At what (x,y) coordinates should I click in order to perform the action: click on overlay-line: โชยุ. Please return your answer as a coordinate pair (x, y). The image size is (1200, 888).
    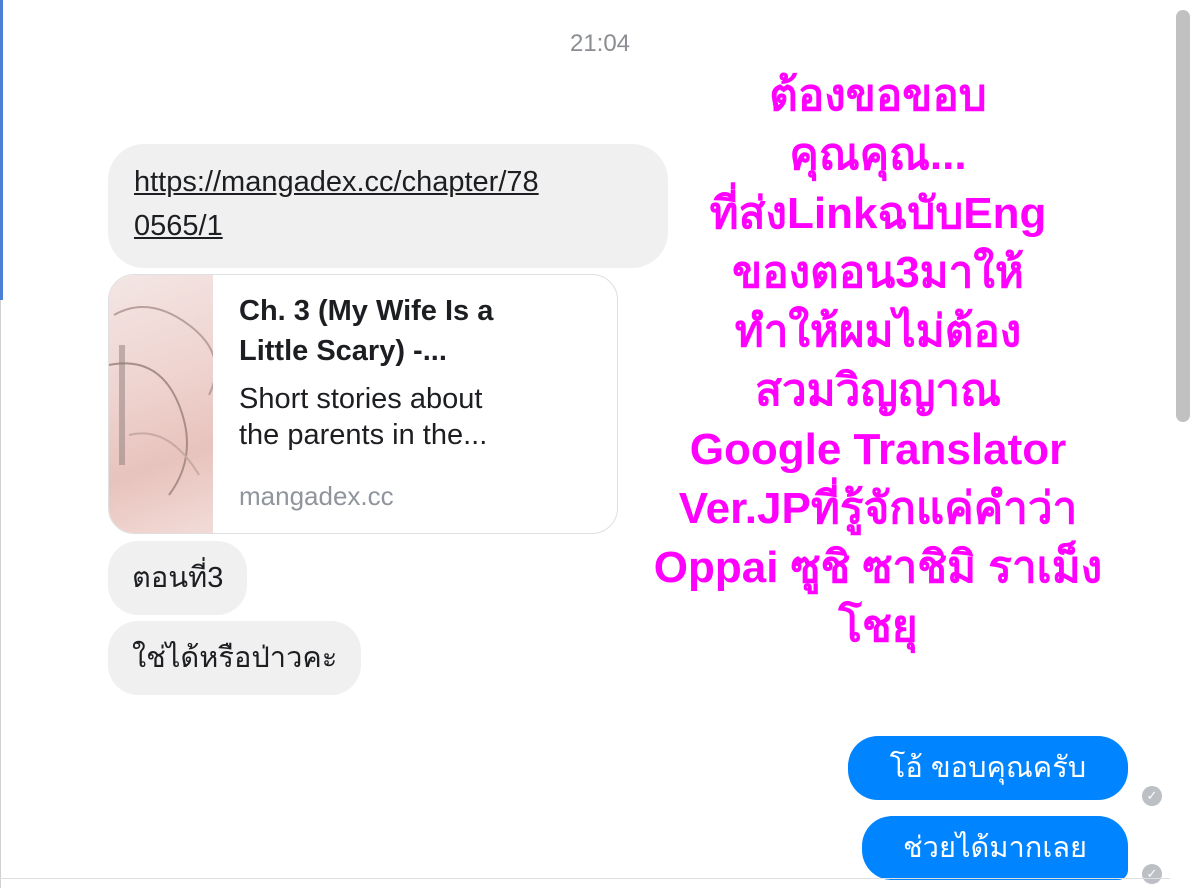
    Looking at the image, I should click on (878, 626).